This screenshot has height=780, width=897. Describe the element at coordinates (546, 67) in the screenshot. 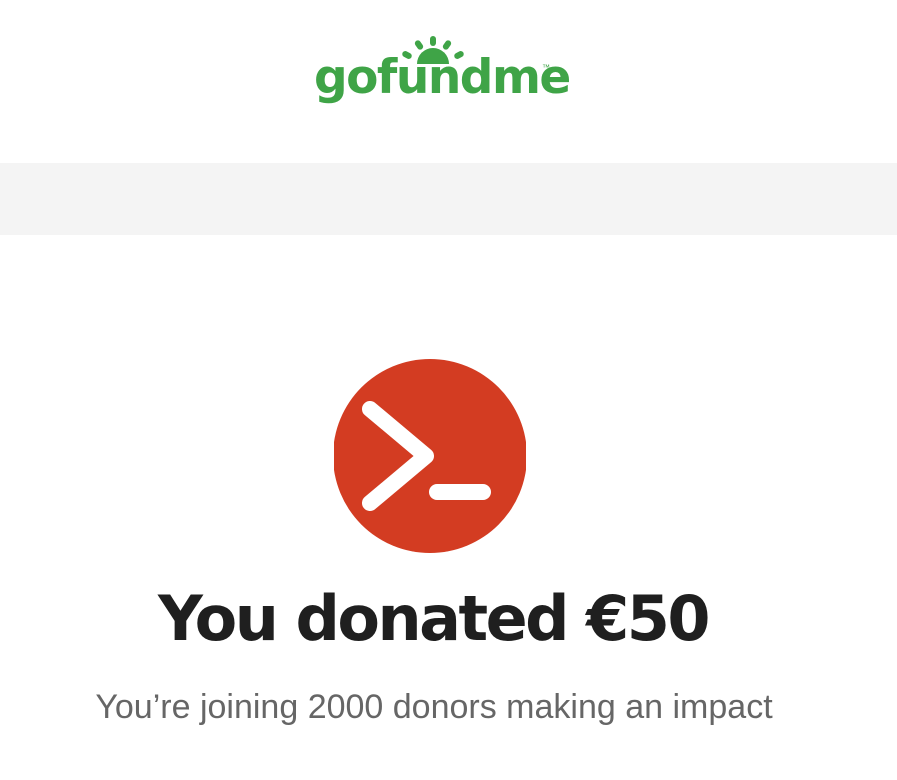

I see `logo-trademark: ™` at that location.